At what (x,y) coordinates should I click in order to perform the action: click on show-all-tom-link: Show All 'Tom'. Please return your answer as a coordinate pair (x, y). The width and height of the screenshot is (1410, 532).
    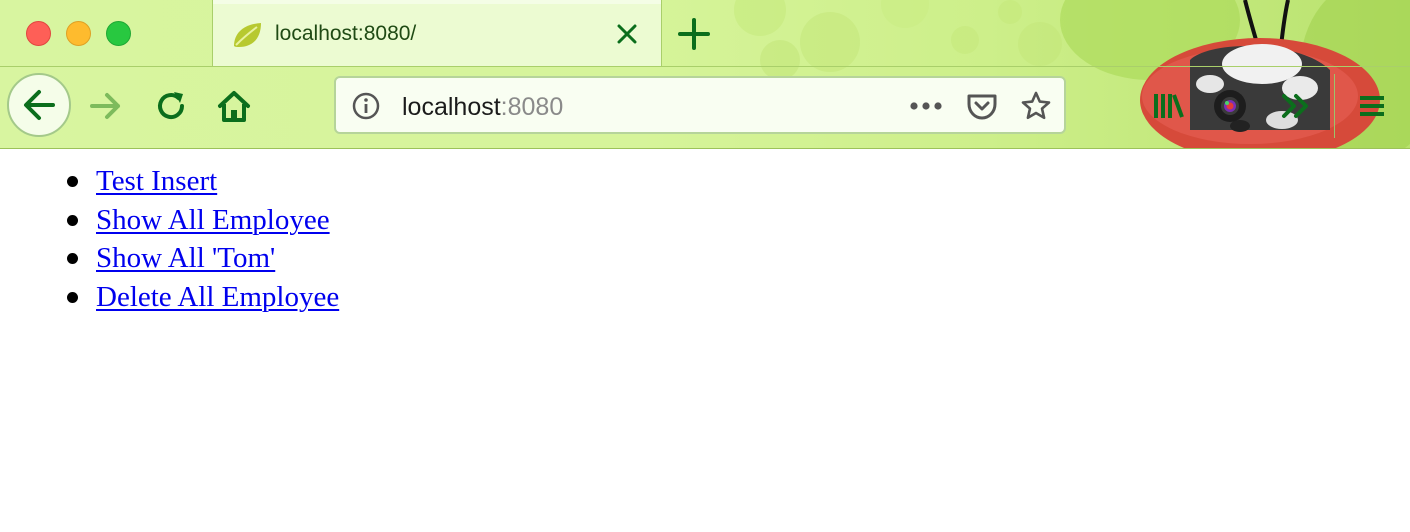
    Looking at the image, I should click on (185, 258).